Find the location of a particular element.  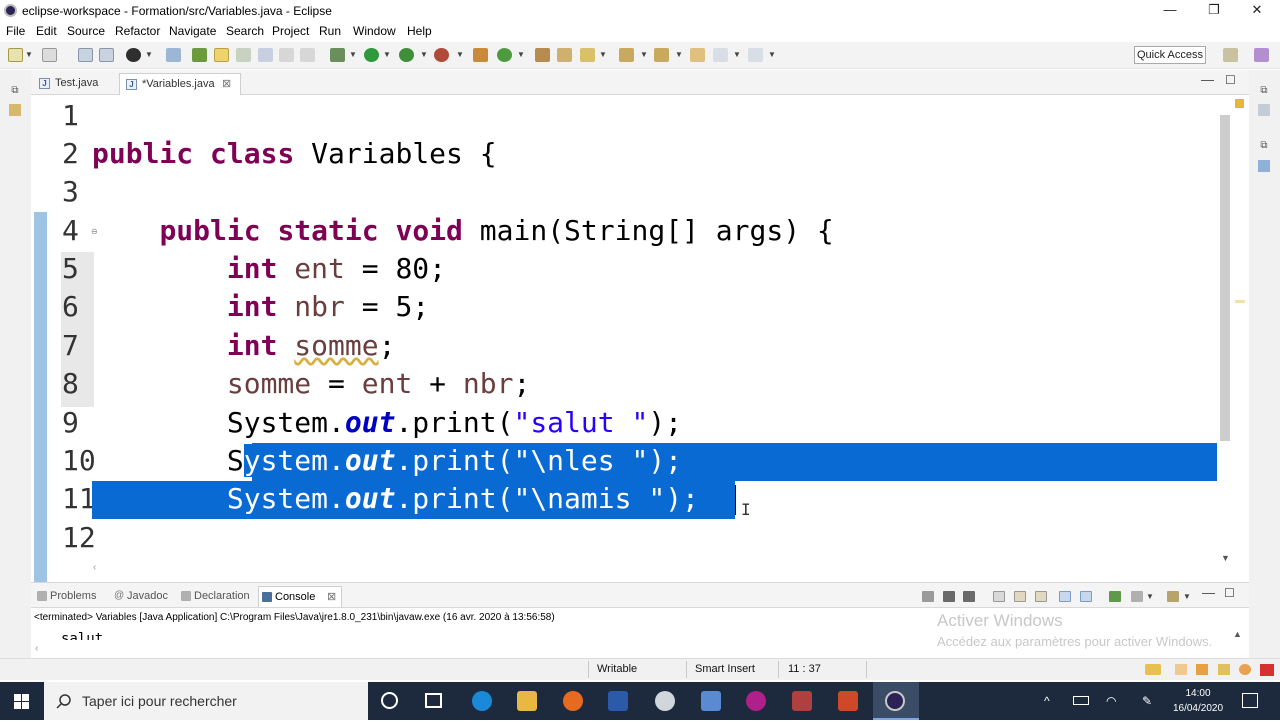

new-icon is located at coordinates (15, 55).